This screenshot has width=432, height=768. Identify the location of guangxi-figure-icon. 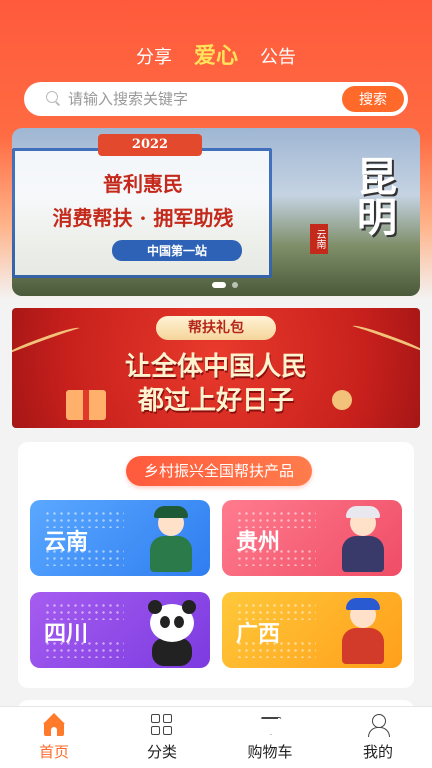
(363, 632).